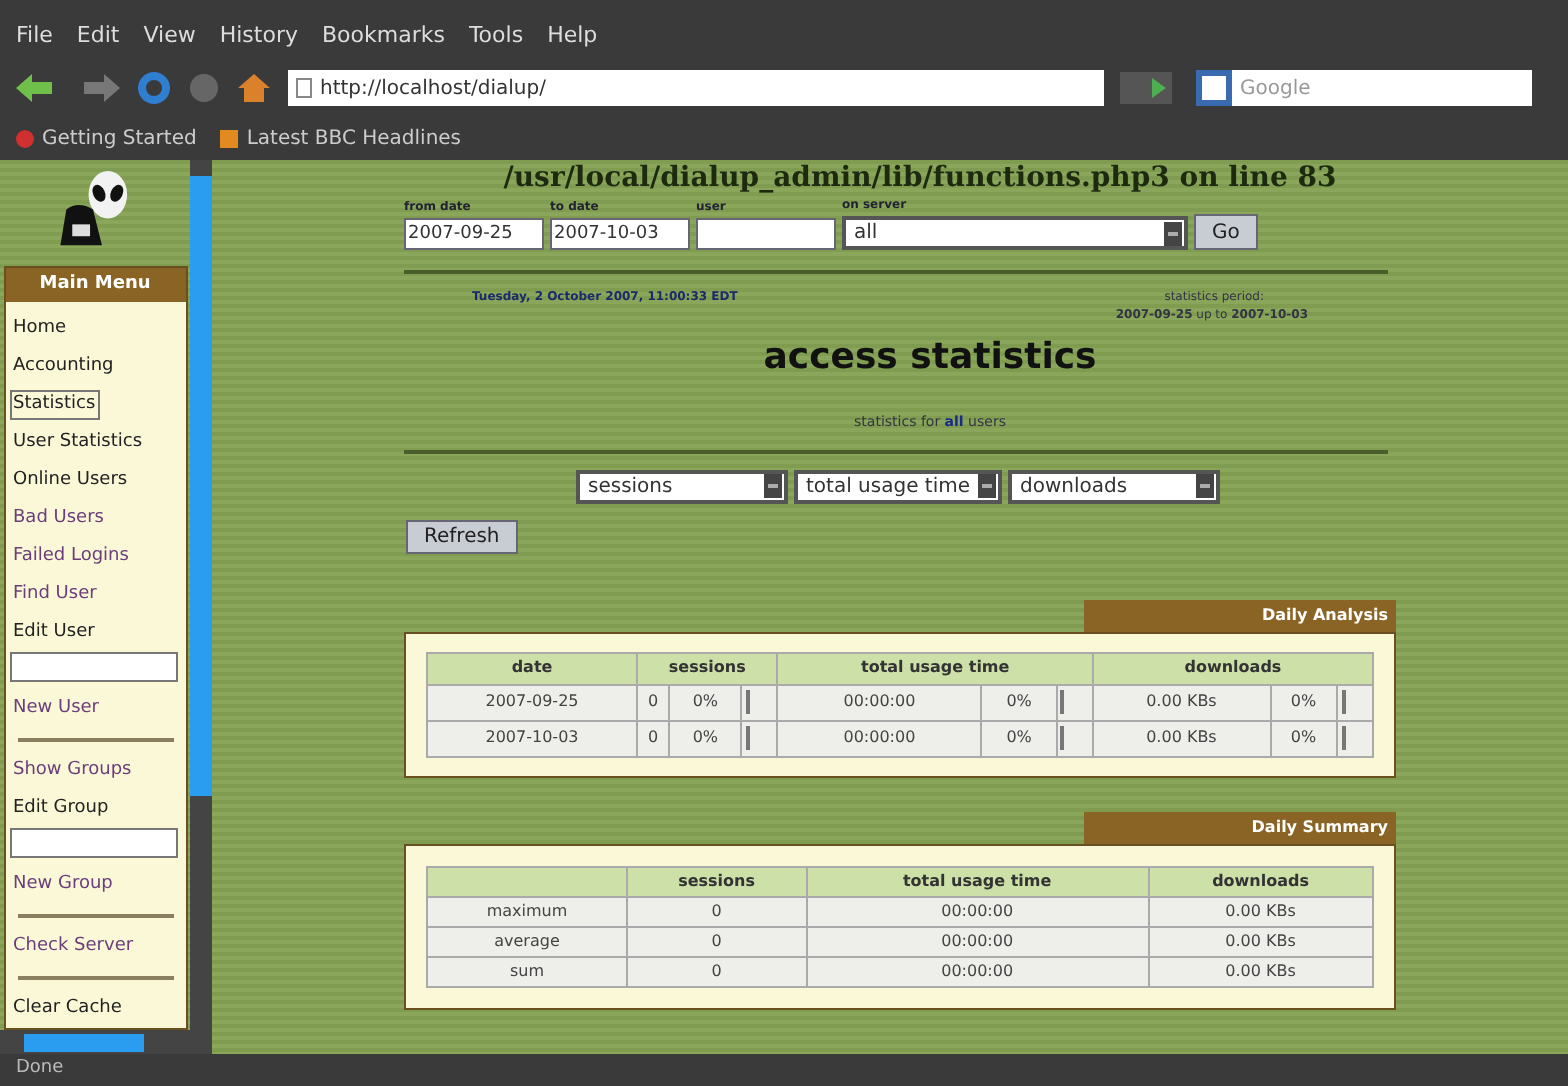  What do you see at coordinates (254, 88) in the screenshot?
I see `home-icon` at bounding box center [254, 88].